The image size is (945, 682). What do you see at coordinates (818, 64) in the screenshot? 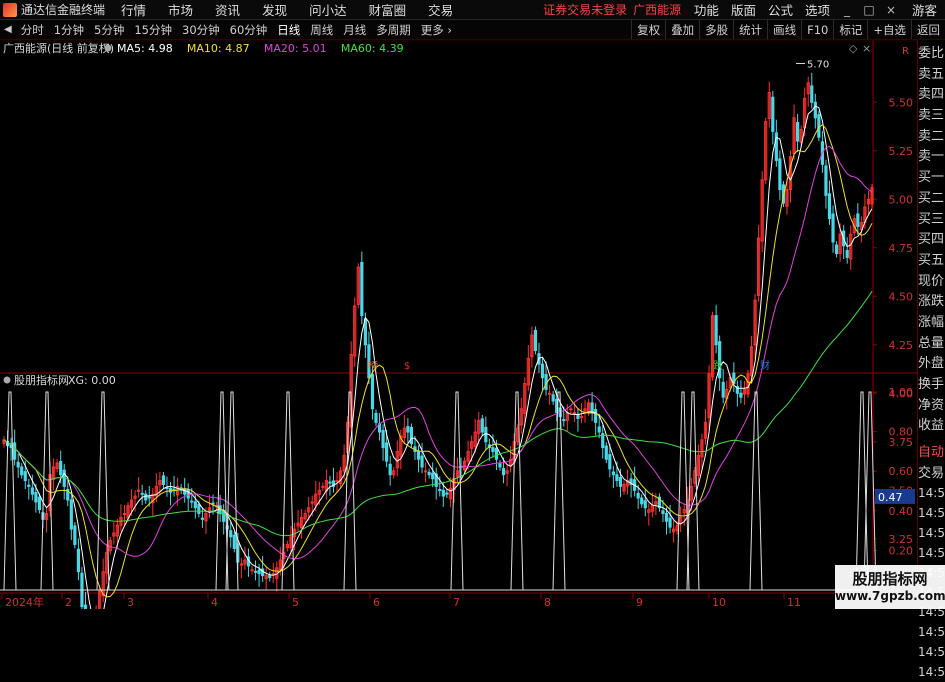
I see `max-price-label: 5.70` at bounding box center [818, 64].